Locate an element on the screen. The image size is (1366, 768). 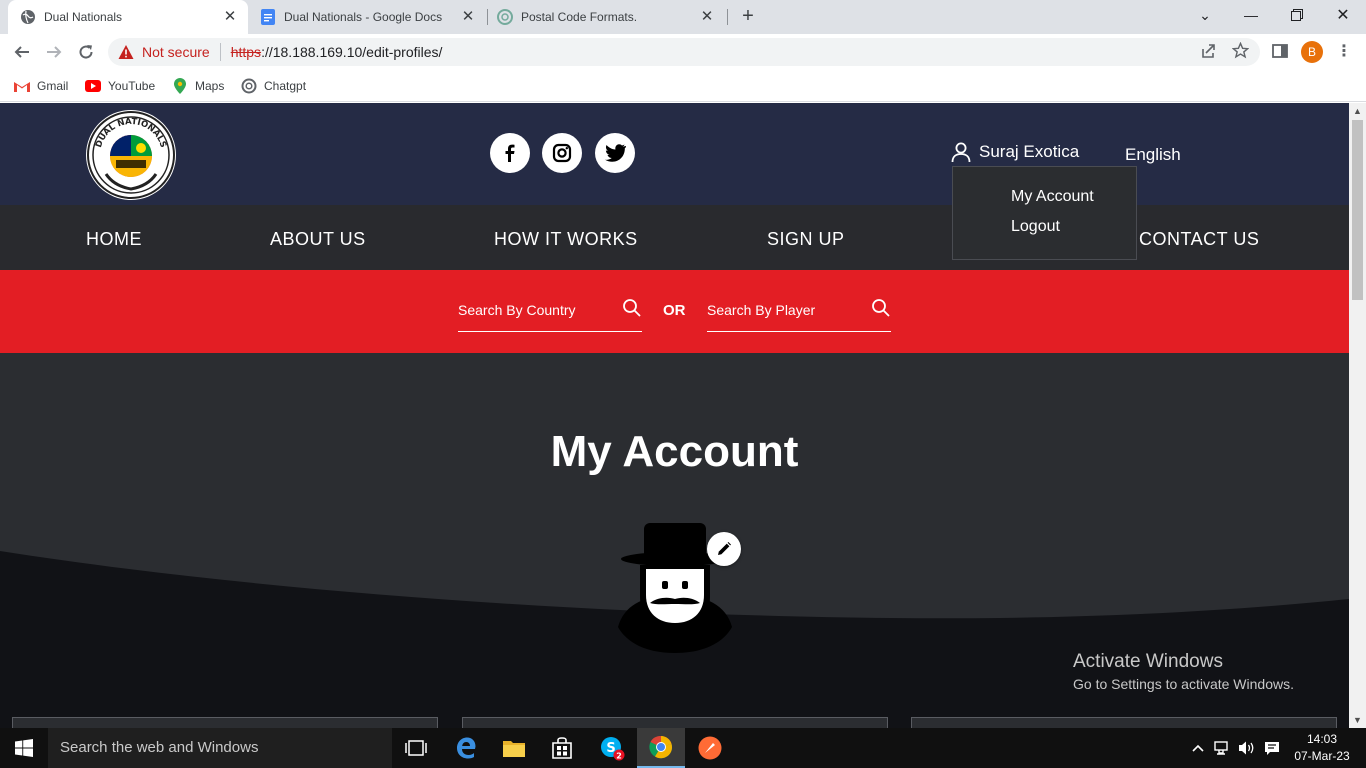
bookmark-youtube: YouTube is located at coordinates (120, 86).